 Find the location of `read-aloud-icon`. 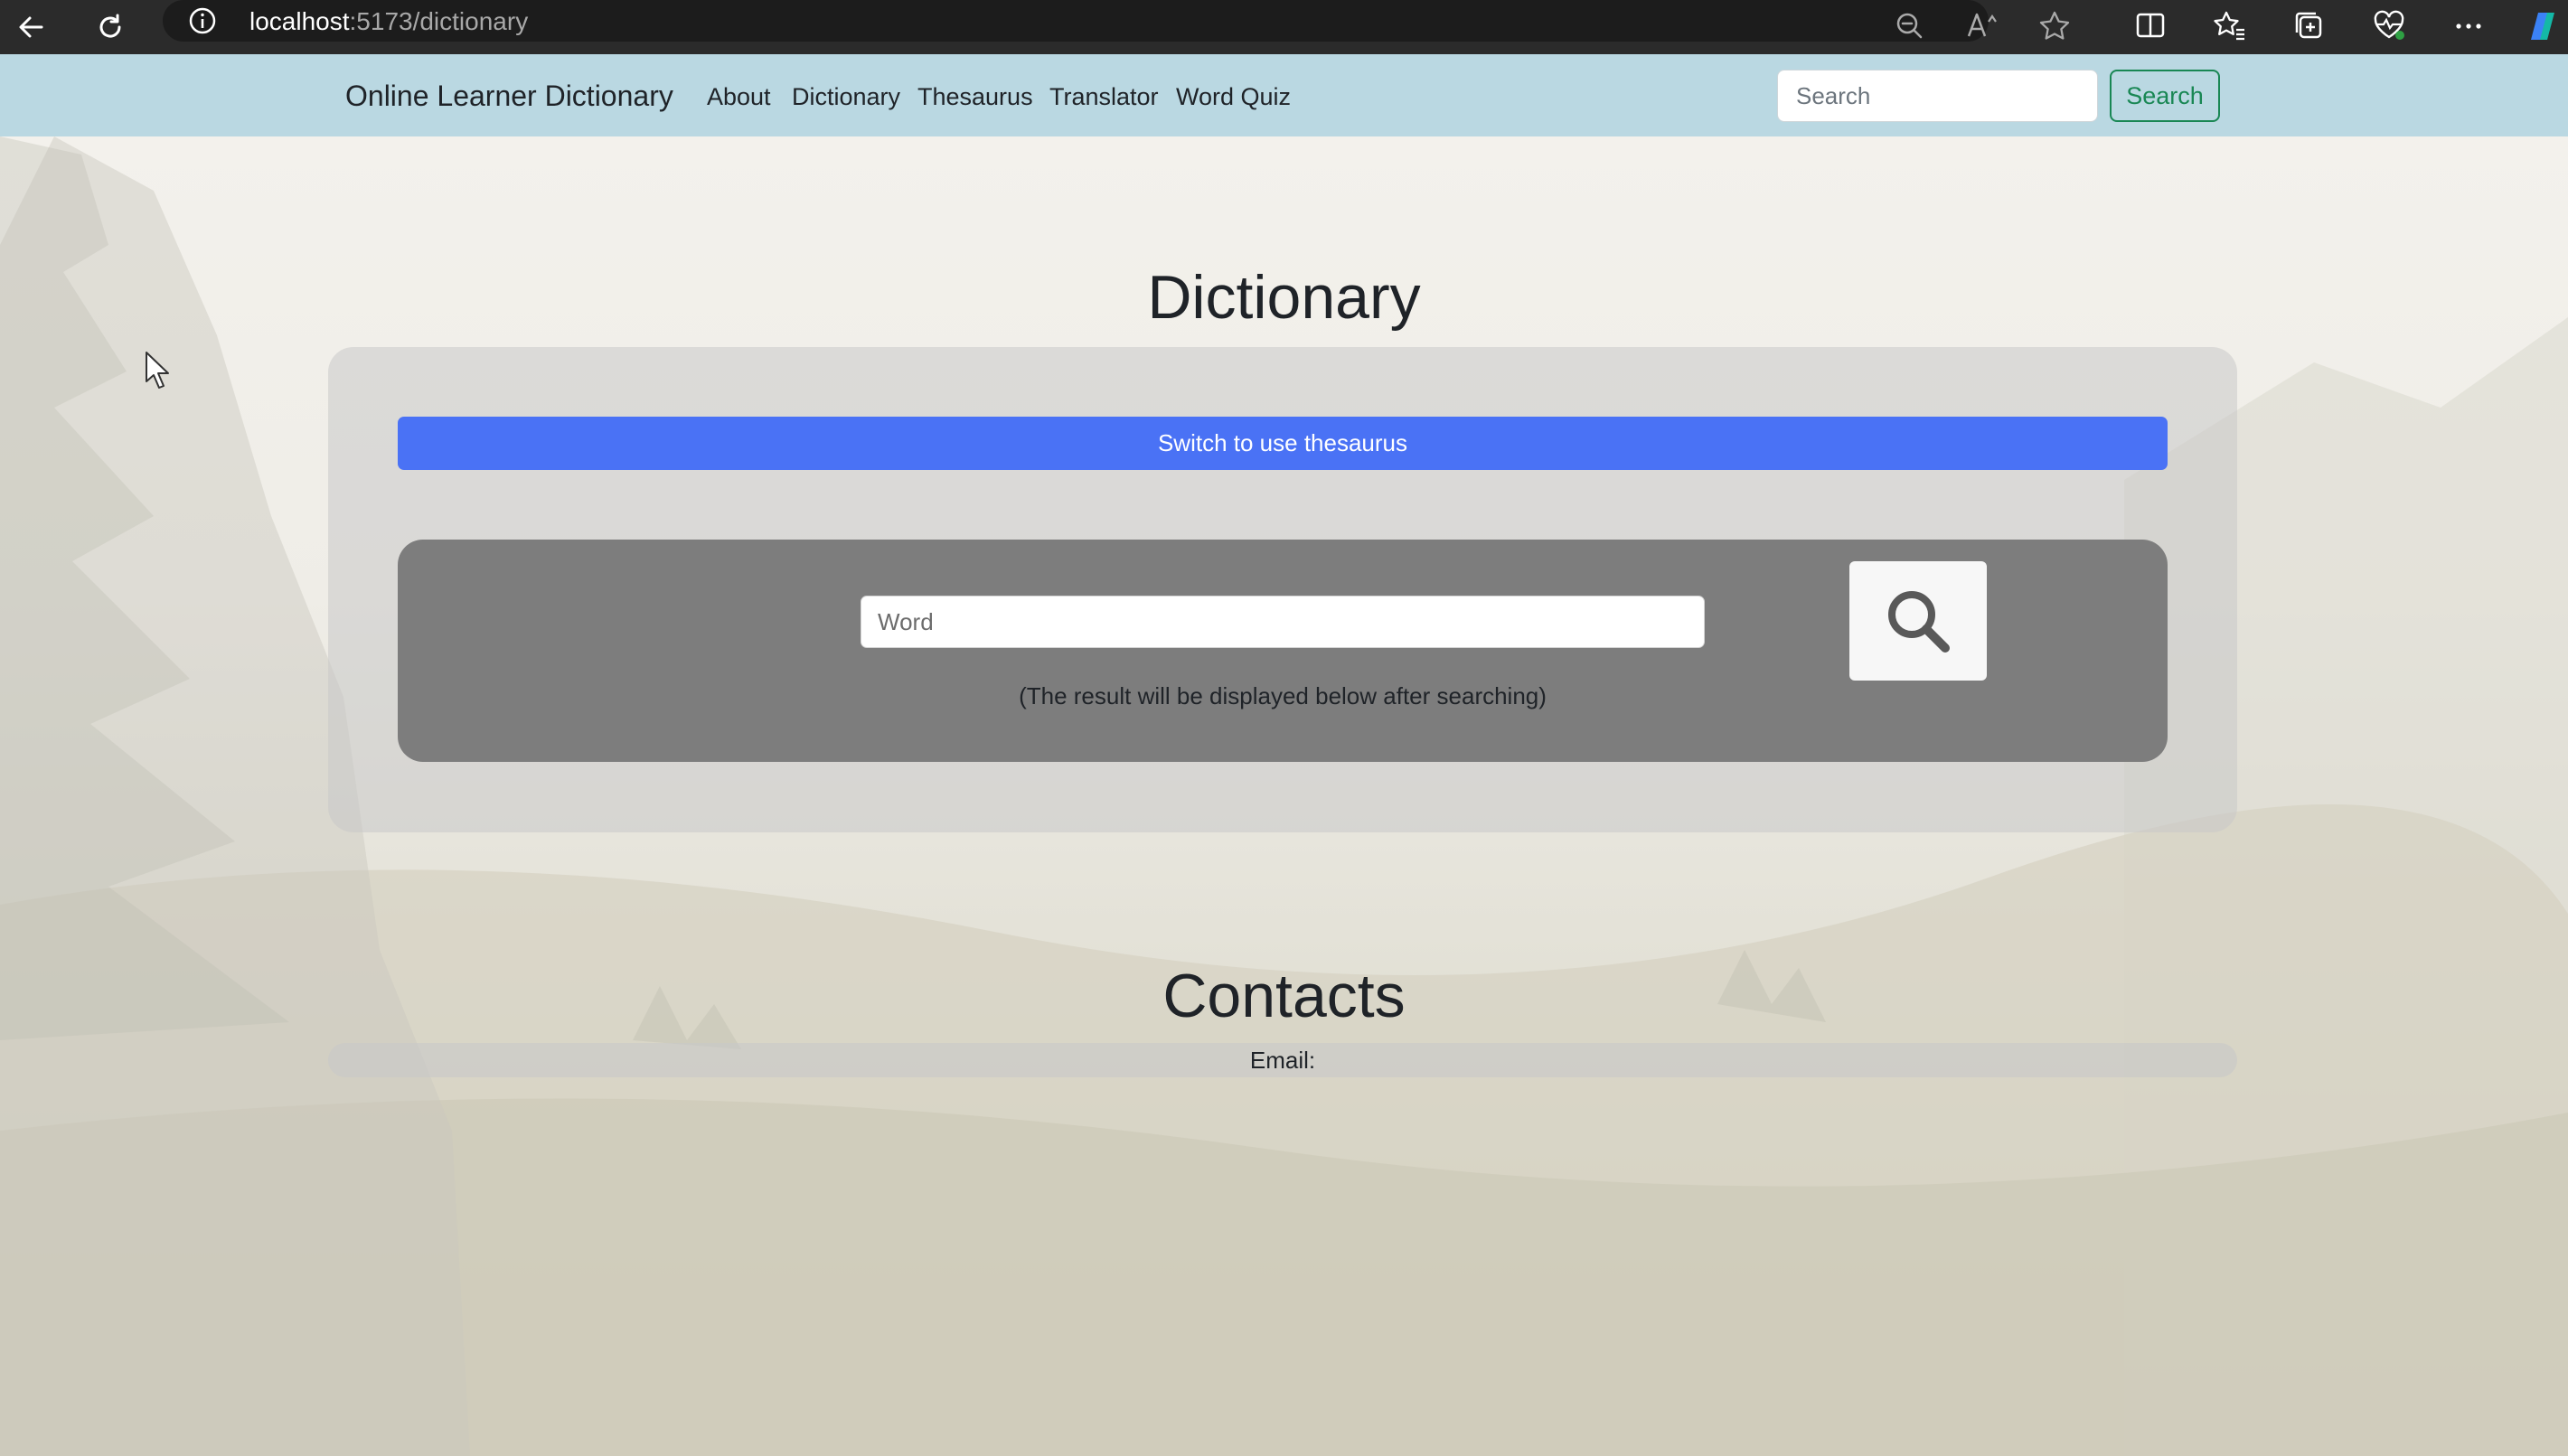

read-aloud-icon is located at coordinates (1982, 26).